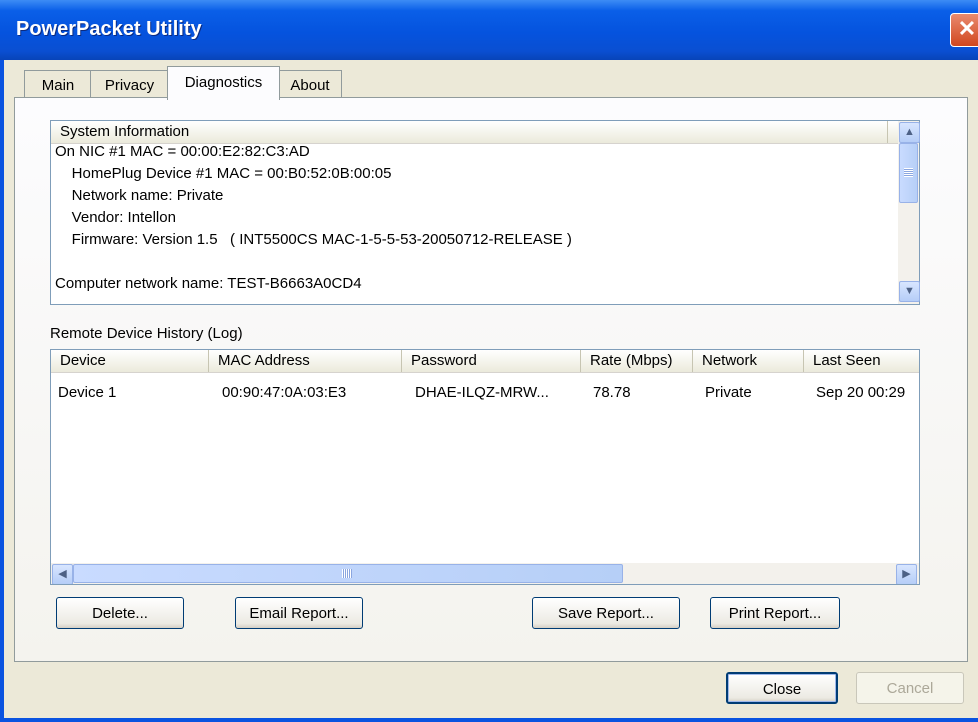  Describe the element at coordinates (861, 361) in the screenshot. I see `column-header-last-seen: Last Seen` at that location.